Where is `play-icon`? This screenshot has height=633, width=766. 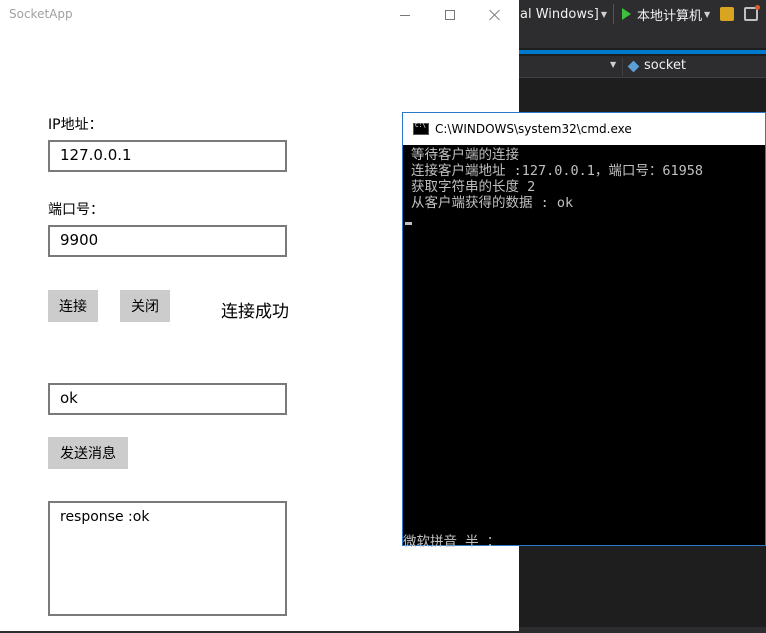
play-icon is located at coordinates (626, 14).